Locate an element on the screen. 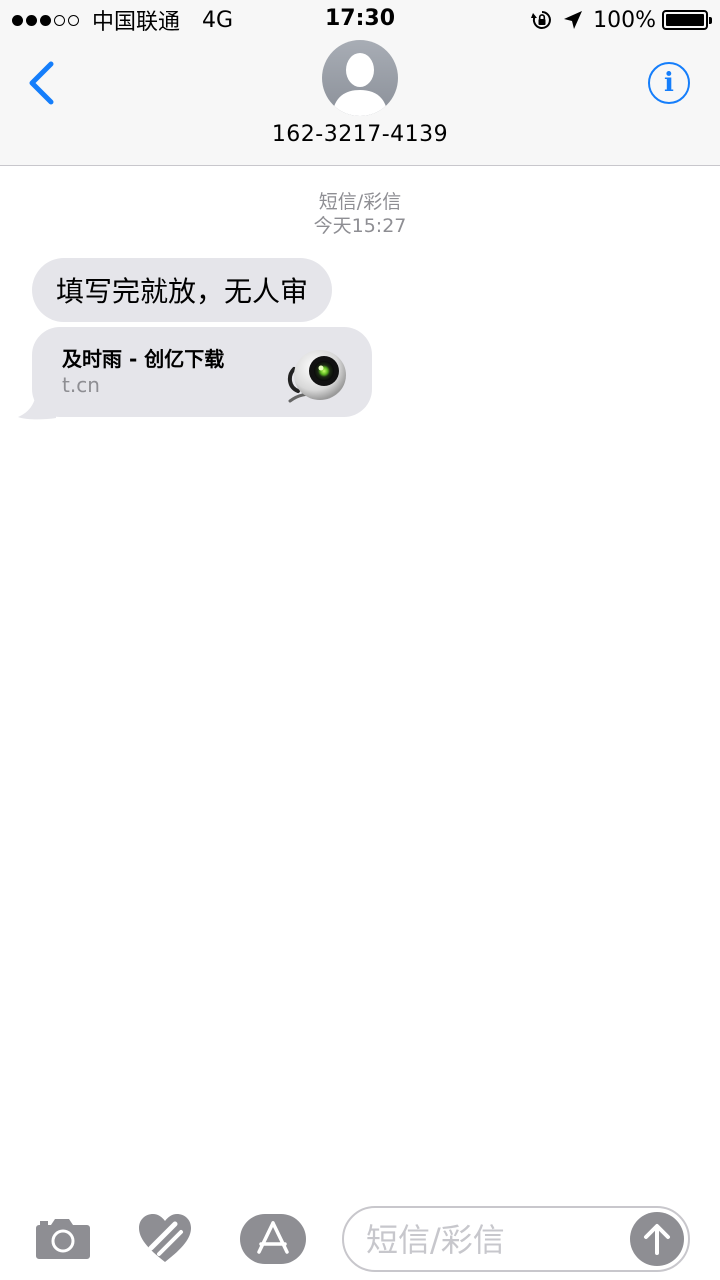  info-icon: i is located at coordinates (669, 83).